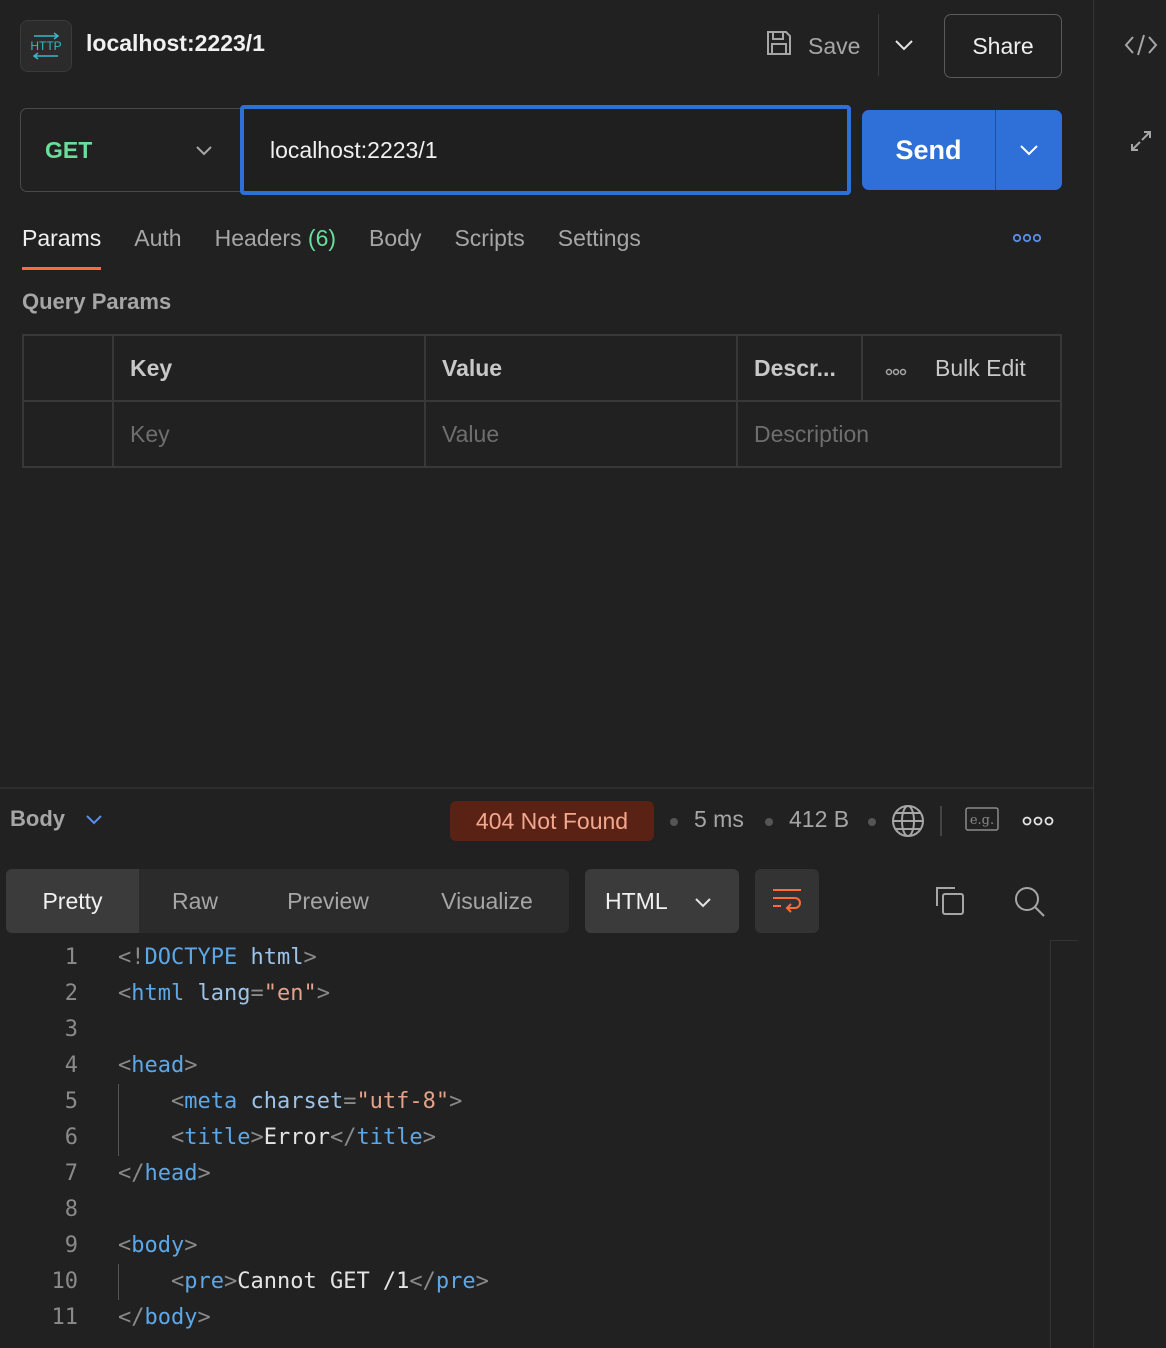  Describe the element at coordinates (636, 900) in the screenshot. I see `format-label: HTML` at that location.